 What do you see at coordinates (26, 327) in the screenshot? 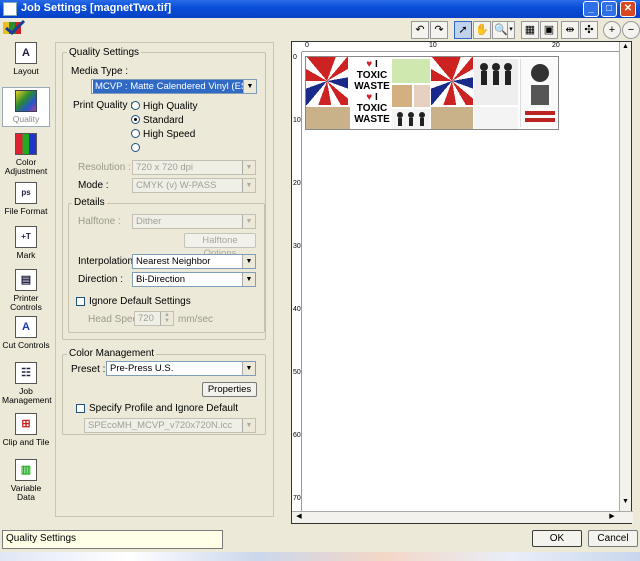
I see `cut-controls-icon: A` at bounding box center [26, 327].